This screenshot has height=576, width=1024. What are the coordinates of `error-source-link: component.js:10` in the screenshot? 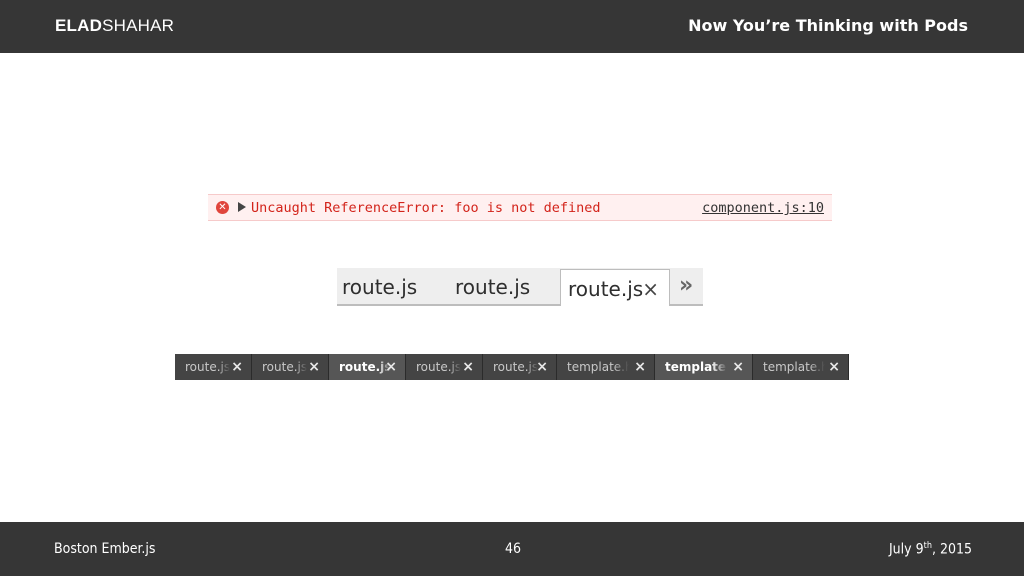 It's located at (763, 208).